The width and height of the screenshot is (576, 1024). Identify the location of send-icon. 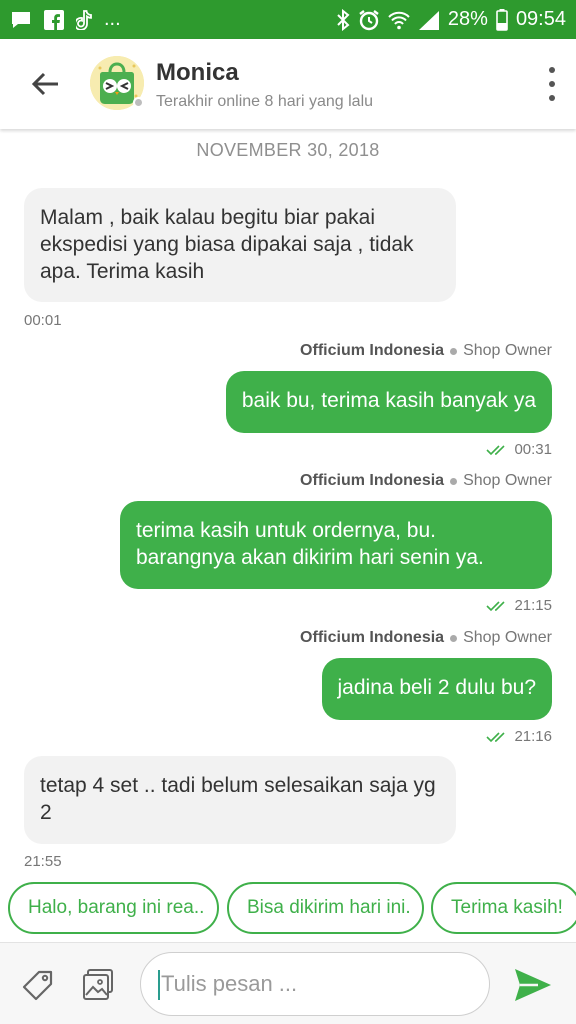
(533, 985).